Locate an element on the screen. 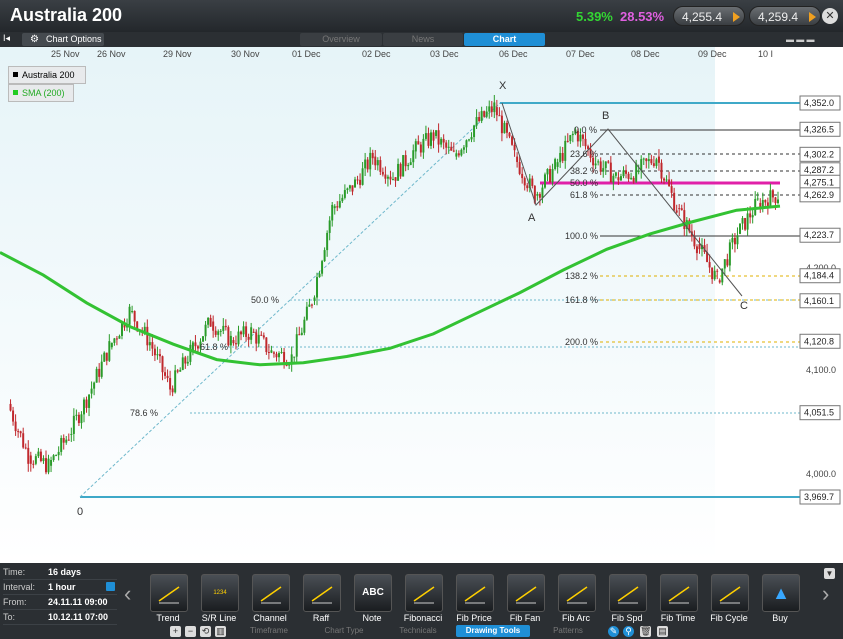 The width and height of the screenshot is (843, 639). layers-icon: ▤ is located at coordinates (662, 631).